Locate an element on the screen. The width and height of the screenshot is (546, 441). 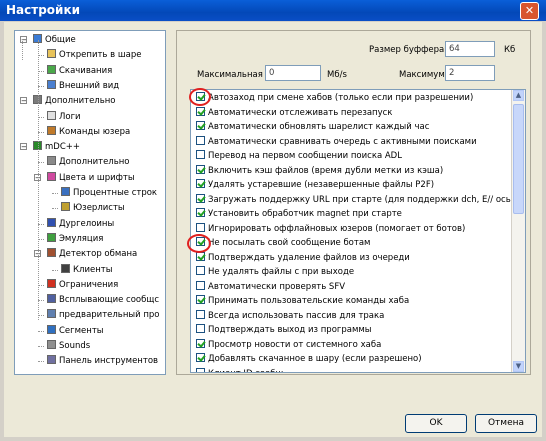
tree-item: Цвета и шрифты is located at coordinates (91, 177).